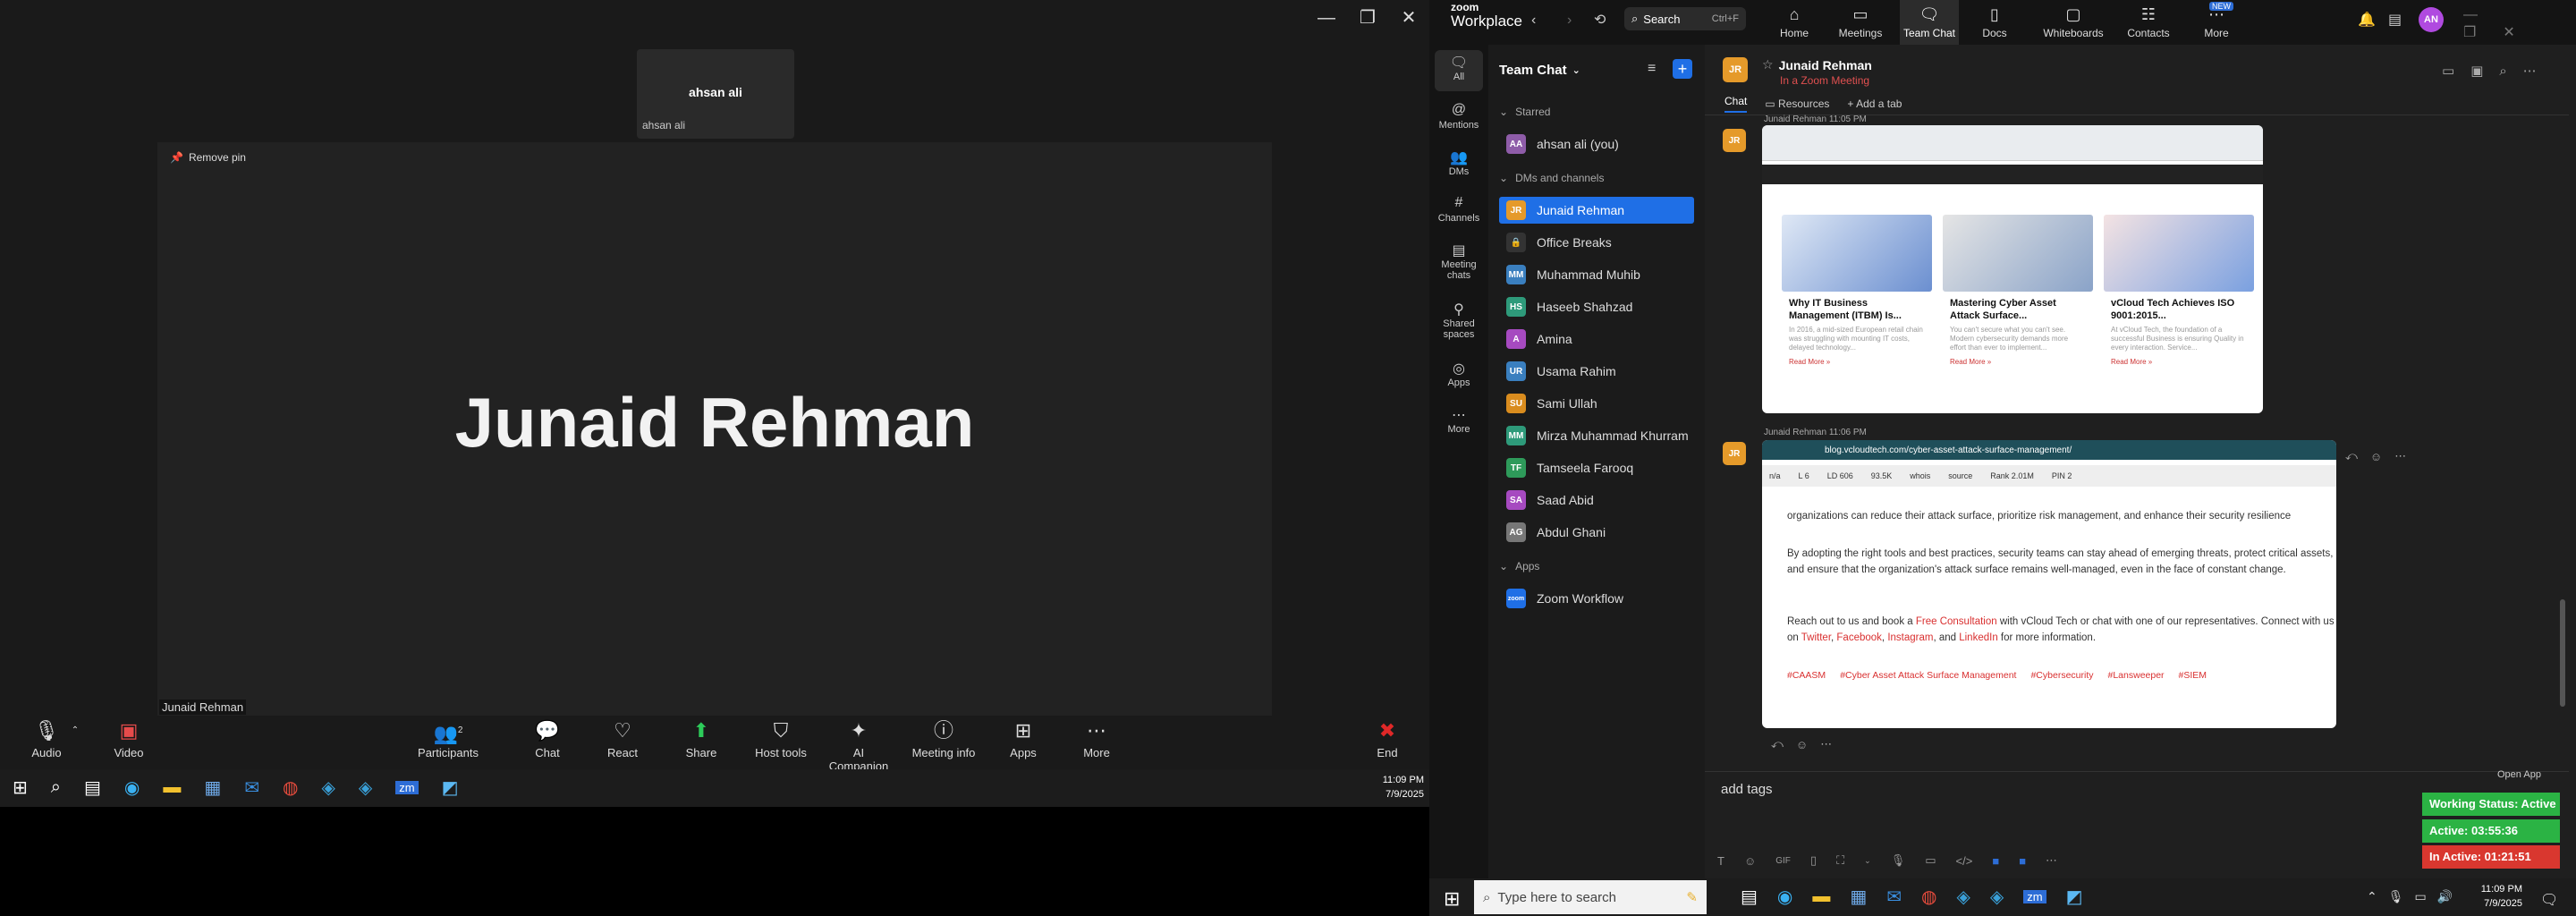 The width and height of the screenshot is (2576, 916). I want to click on rail-shared-spaces: ⚲ Shared spaces, so click(1459, 320).